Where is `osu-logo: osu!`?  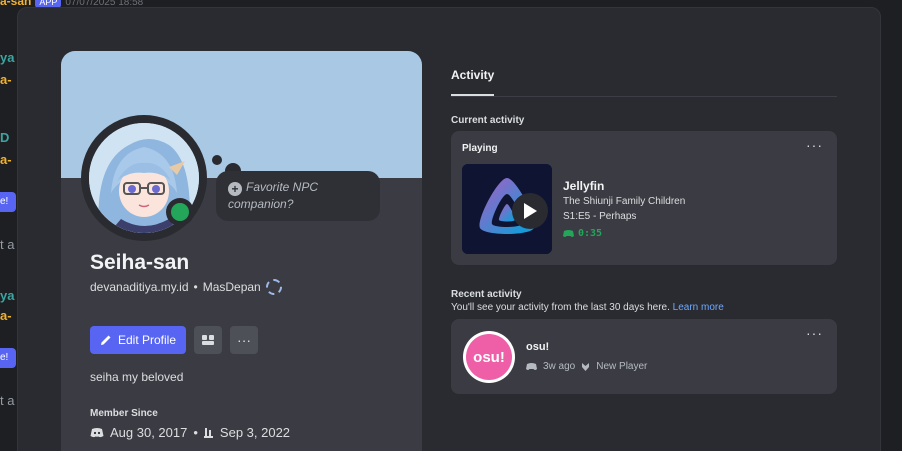
osu-logo: osu! is located at coordinates (489, 357).